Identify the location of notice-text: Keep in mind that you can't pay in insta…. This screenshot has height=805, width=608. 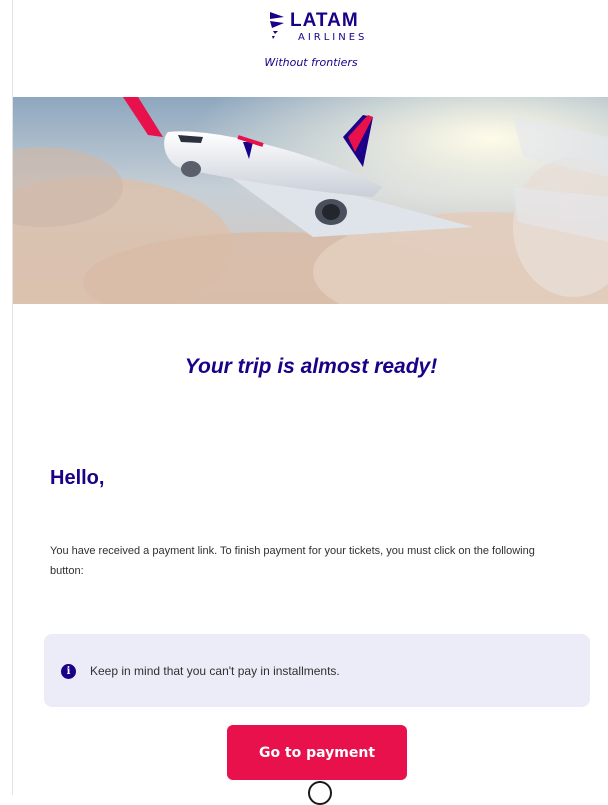
(215, 671).